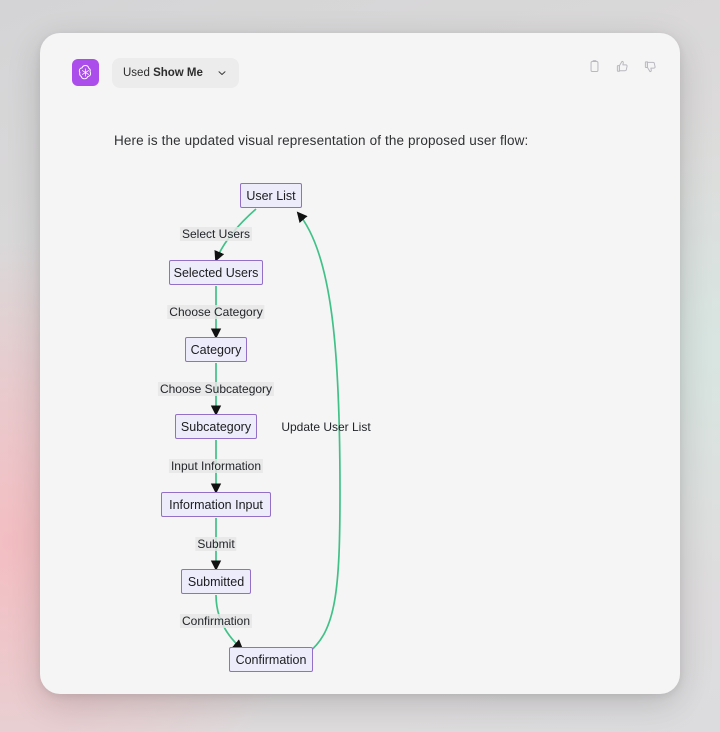 This screenshot has width=720, height=732. What do you see at coordinates (216, 312) in the screenshot?
I see `edge-label-choose-category: Choose Category` at bounding box center [216, 312].